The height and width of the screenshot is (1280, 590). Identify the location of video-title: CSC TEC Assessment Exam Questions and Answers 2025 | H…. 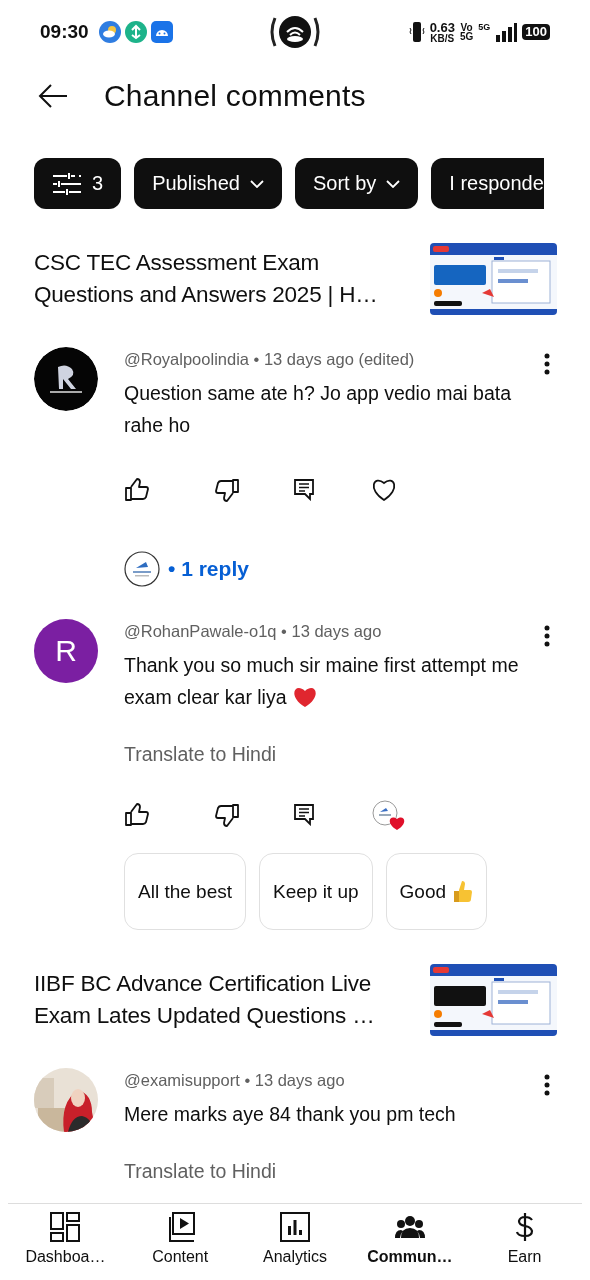
(229, 279).